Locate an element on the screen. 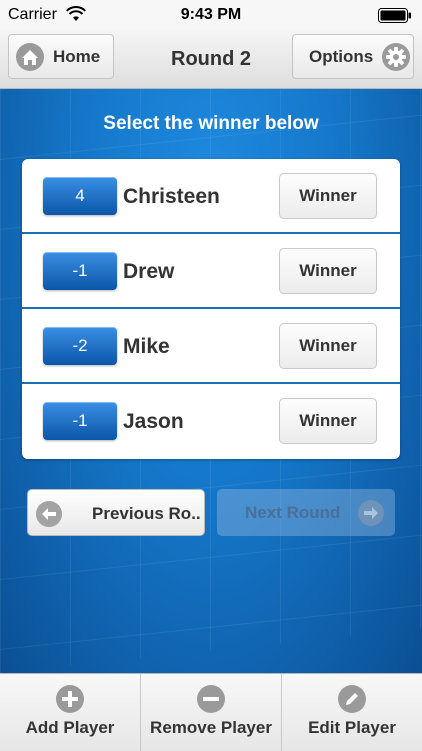 The width and height of the screenshot is (422, 751). plus-icon is located at coordinates (70, 699).